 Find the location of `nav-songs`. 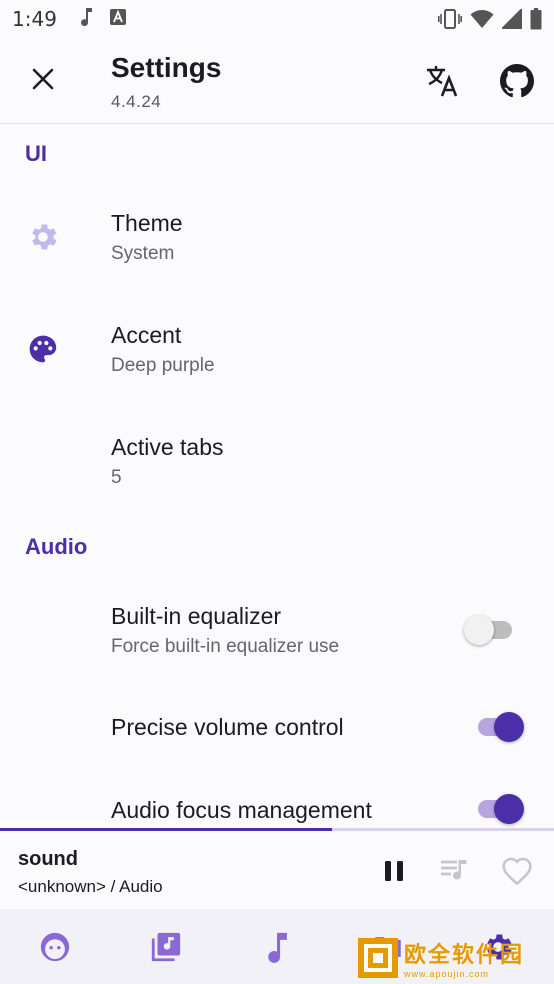

nav-songs is located at coordinates (277, 947).